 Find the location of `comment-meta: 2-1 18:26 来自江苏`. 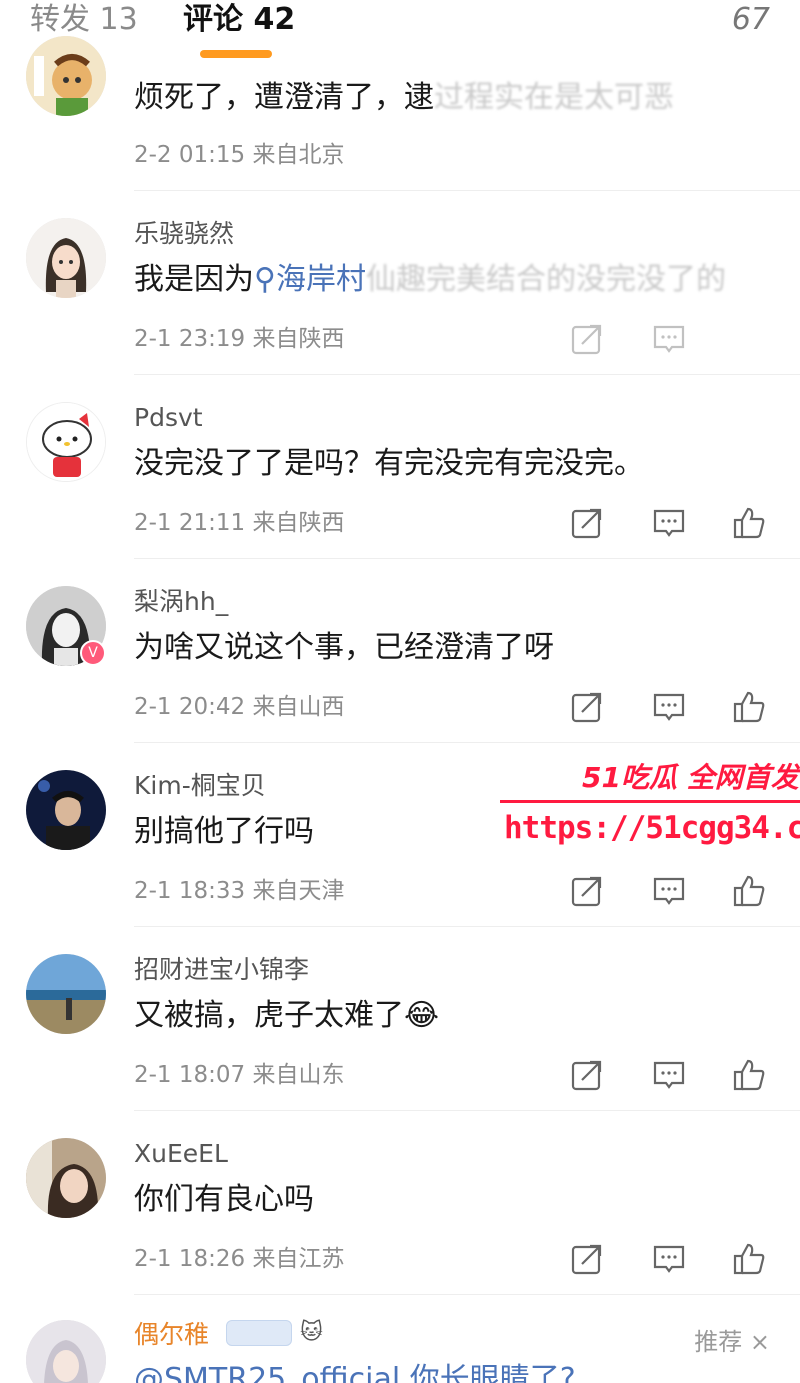

comment-meta: 2-1 18:26 来自江苏 is located at coordinates (239, 1259).